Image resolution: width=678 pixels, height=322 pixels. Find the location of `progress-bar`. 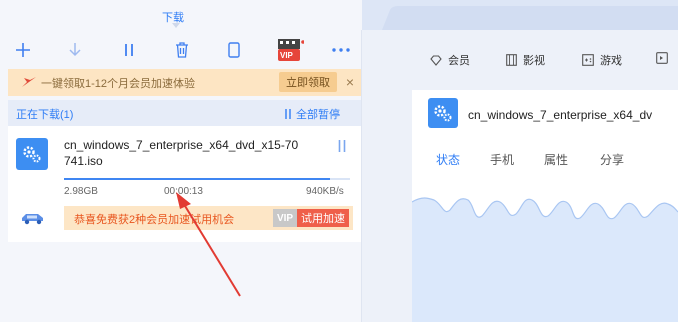

progress-bar is located at coordinates (207, 179).